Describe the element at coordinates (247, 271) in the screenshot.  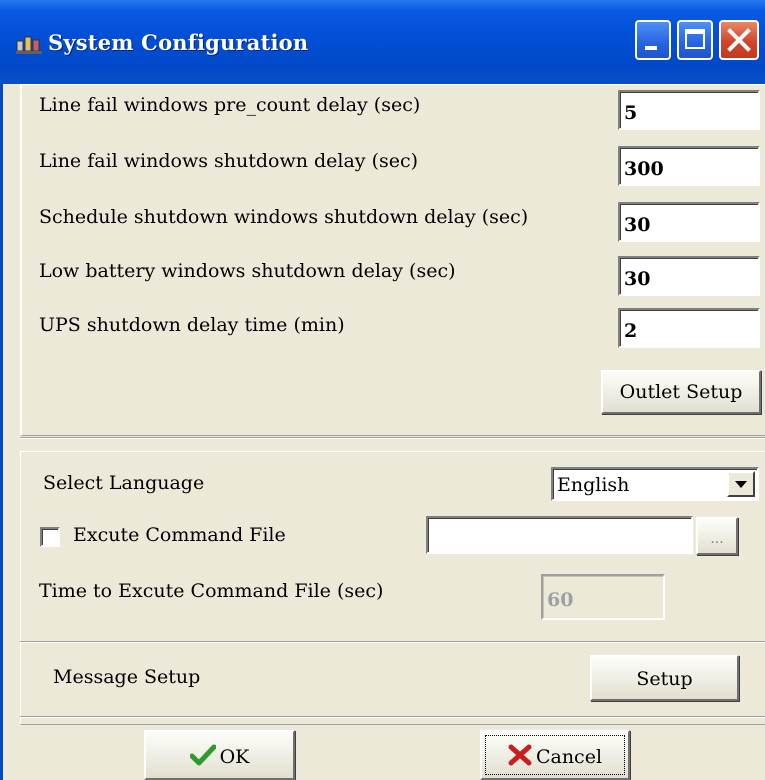
I see `low-battery-label: Low battery windows shutdown delay (sec)` at that location.